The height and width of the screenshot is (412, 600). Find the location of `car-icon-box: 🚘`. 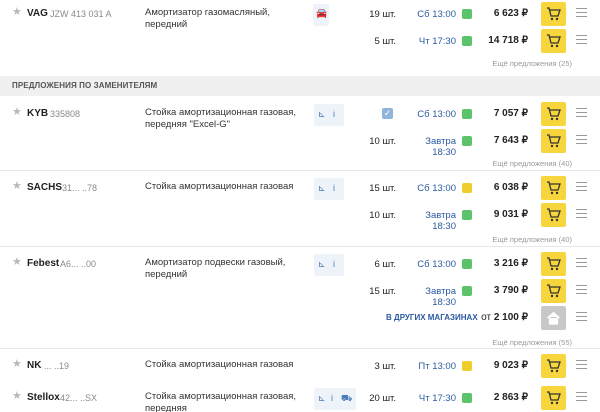

car-icon-box: 🚘 is located at coordinates (321, 15).